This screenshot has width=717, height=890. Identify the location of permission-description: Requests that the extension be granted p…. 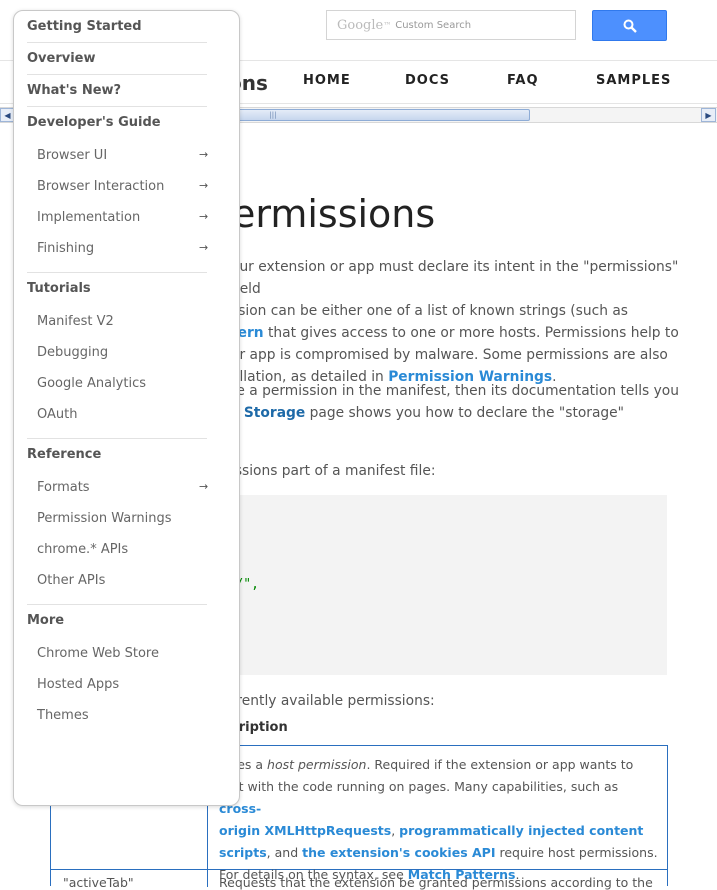
(436, 882).